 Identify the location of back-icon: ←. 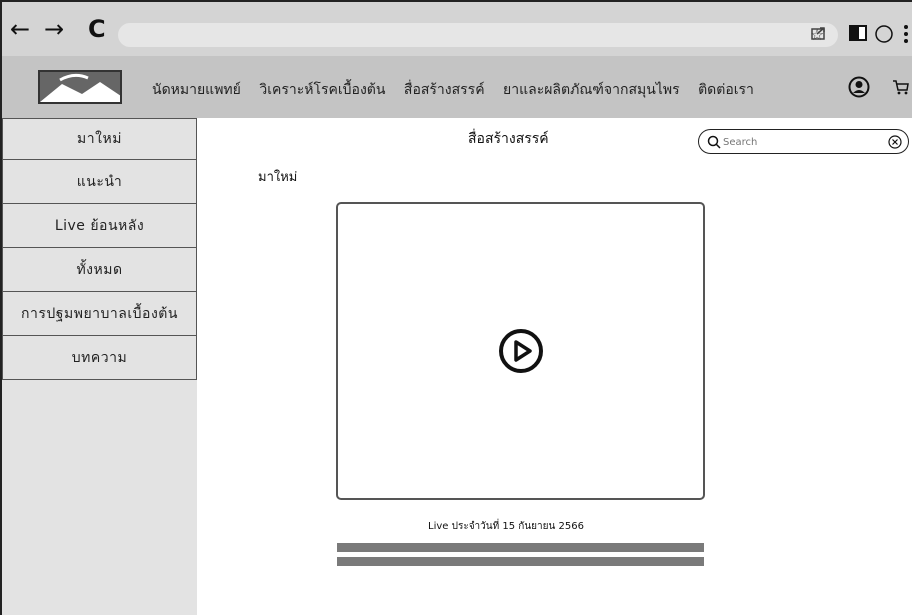
(20, 29).